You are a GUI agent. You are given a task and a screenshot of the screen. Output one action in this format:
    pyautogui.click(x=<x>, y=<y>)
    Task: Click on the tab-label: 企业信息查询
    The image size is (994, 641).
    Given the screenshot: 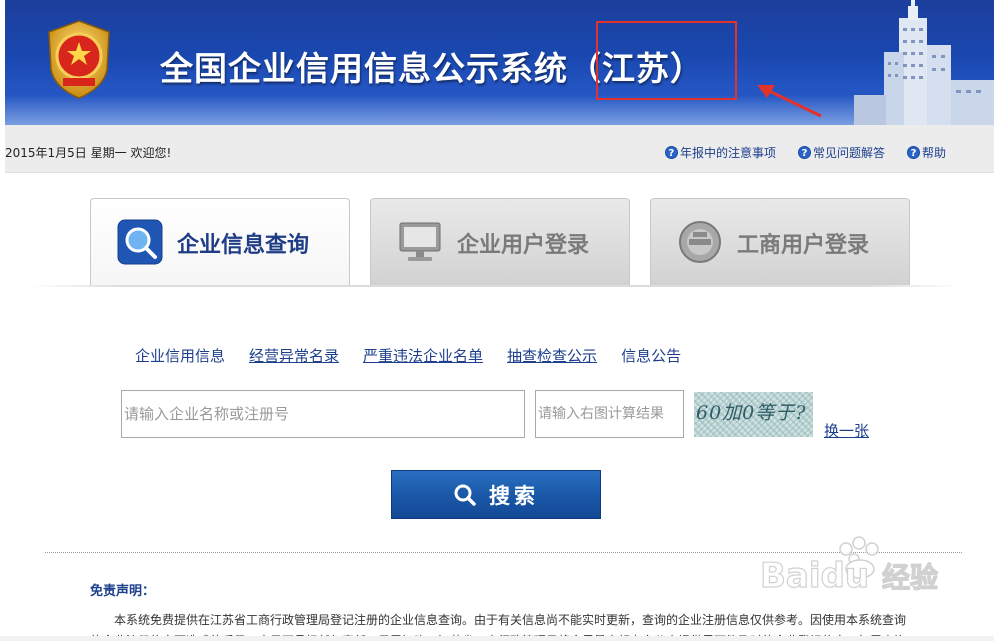 What is the action you would take?
    pyautogui.click(x=243, y=245)
    